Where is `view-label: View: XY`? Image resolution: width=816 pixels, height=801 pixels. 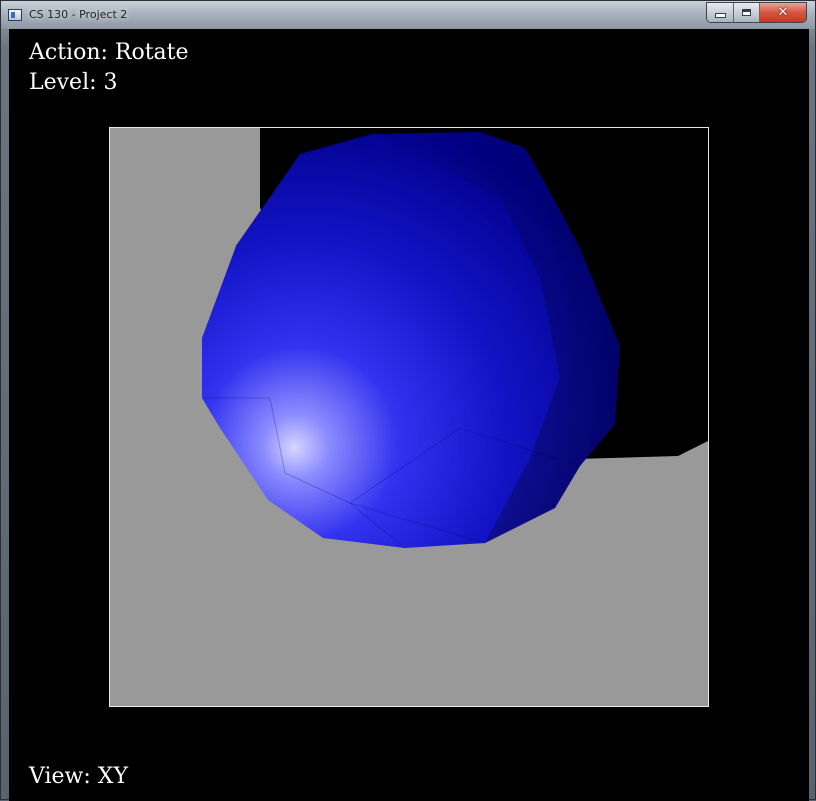 view-label: View: XY is located at coordinates (78, 776).